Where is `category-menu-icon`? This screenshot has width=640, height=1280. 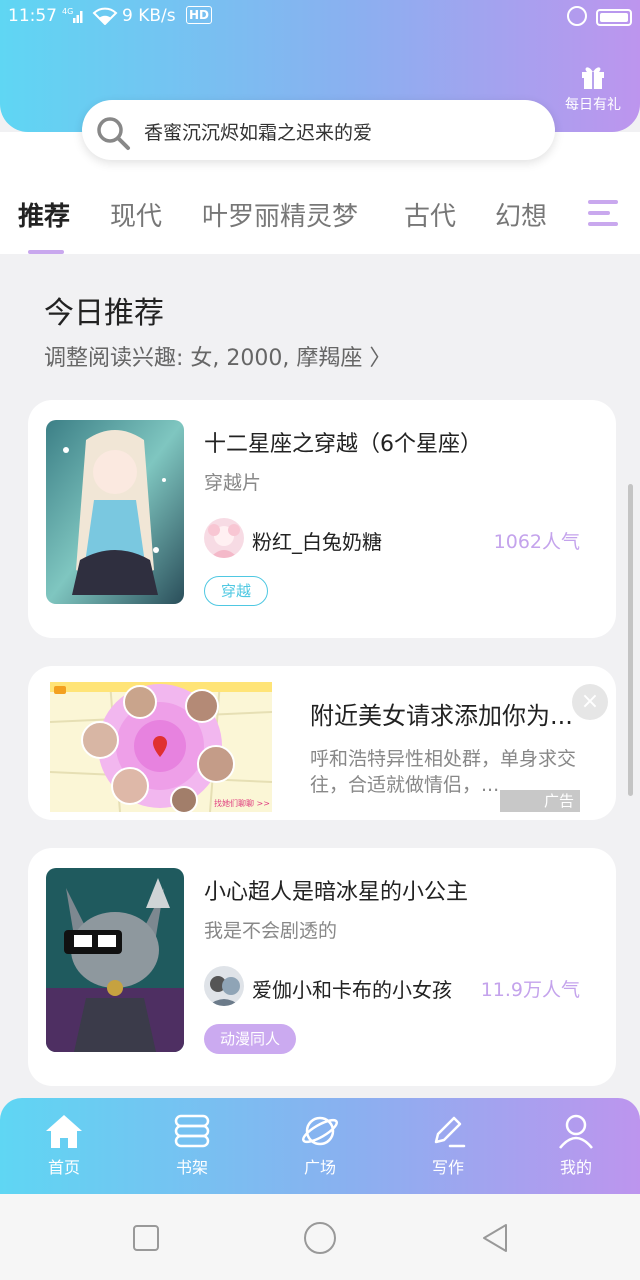
category-menu-icon is located at coordinates (604, 214).